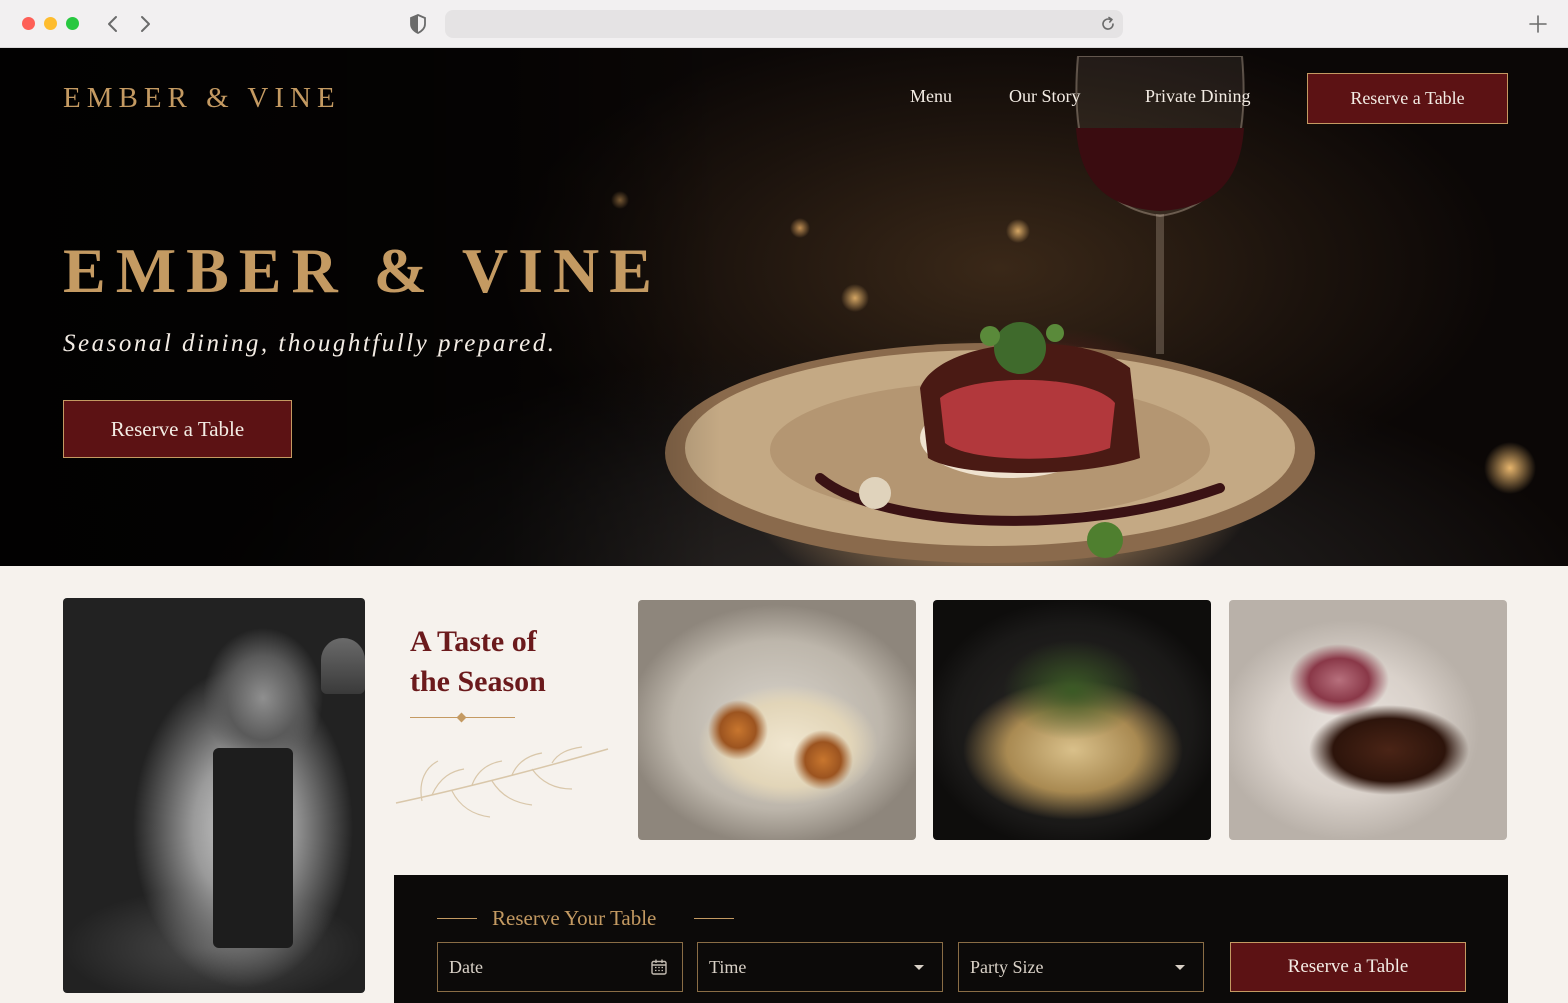  Describe the element at coordinates (1538, 24) in the screenshot. I see `new-tab-icon` at that location.